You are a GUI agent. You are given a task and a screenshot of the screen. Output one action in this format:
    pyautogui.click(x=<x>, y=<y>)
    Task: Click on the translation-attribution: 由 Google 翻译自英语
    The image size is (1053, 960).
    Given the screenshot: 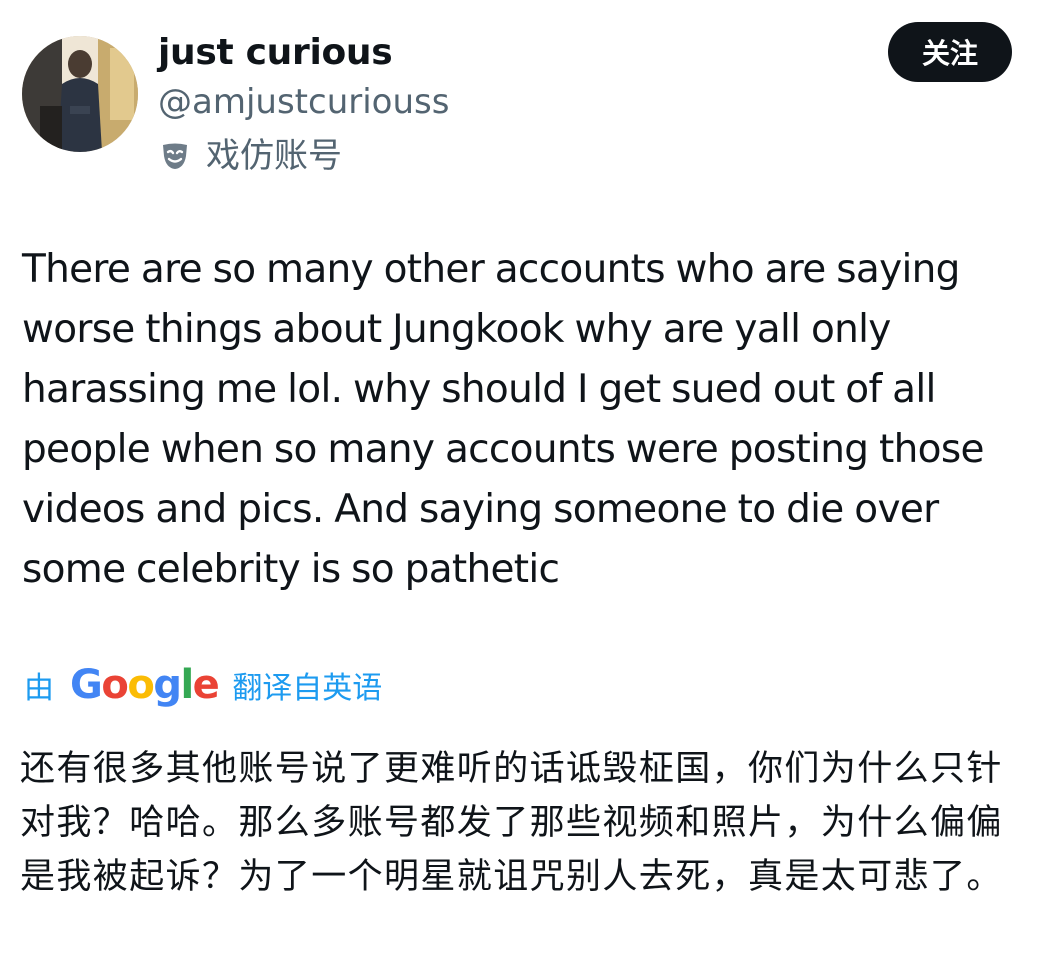 What is the action you would take?
    pyautogui.click(x=203, y=685)
    